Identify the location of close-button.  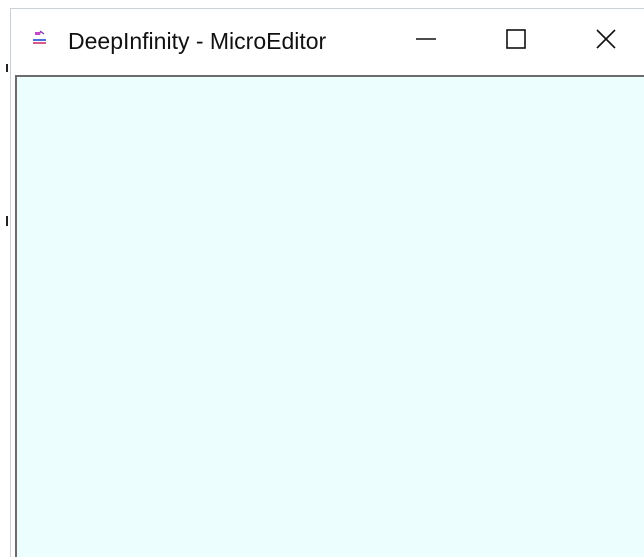
(602, 41).